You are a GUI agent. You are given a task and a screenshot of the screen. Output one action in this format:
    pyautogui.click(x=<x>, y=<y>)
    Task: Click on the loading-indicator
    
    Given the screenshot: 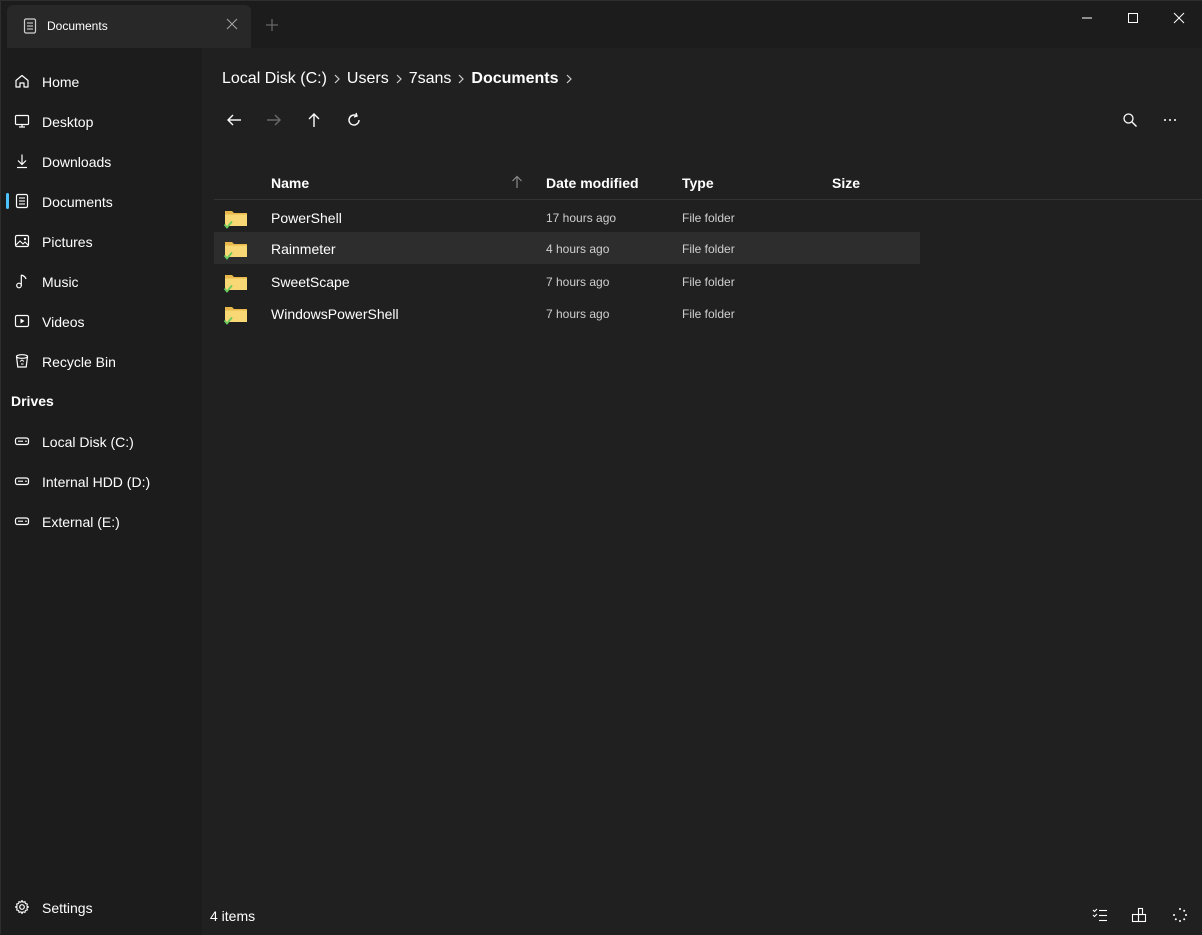 What is the action you would take?
    pyautogui.click(x=1180, y=915)
    